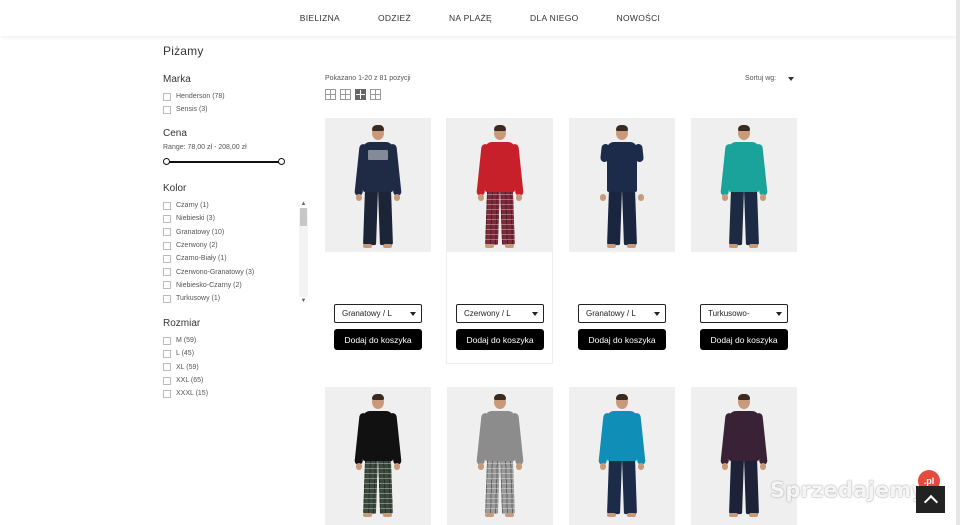 The width and height of the screenshot is (960, 525). Describe the element at coordinates (194, 109) in the screenshot. I see `filter-option: Sensis (3)` at that location.